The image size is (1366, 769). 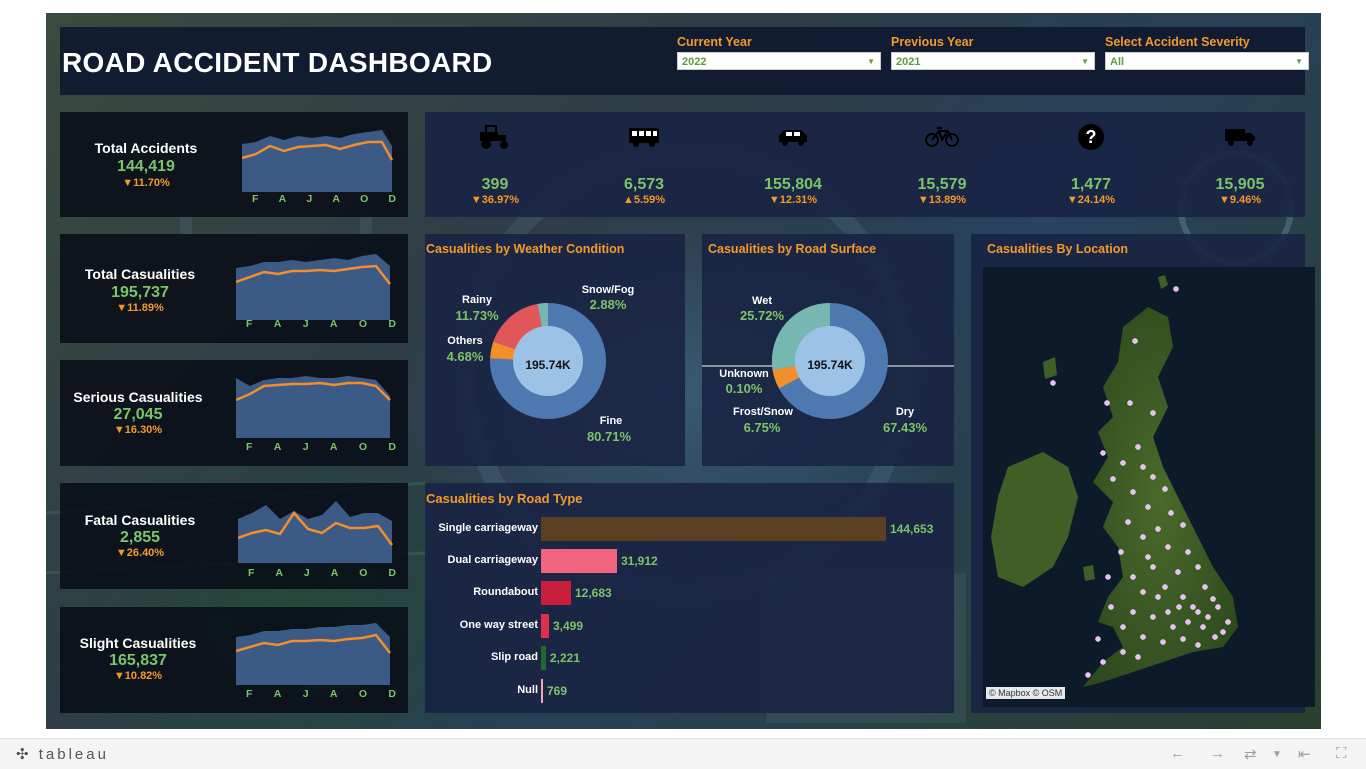 I want to click on kpi-name: Total Casualities, so click(x=140, y=274).